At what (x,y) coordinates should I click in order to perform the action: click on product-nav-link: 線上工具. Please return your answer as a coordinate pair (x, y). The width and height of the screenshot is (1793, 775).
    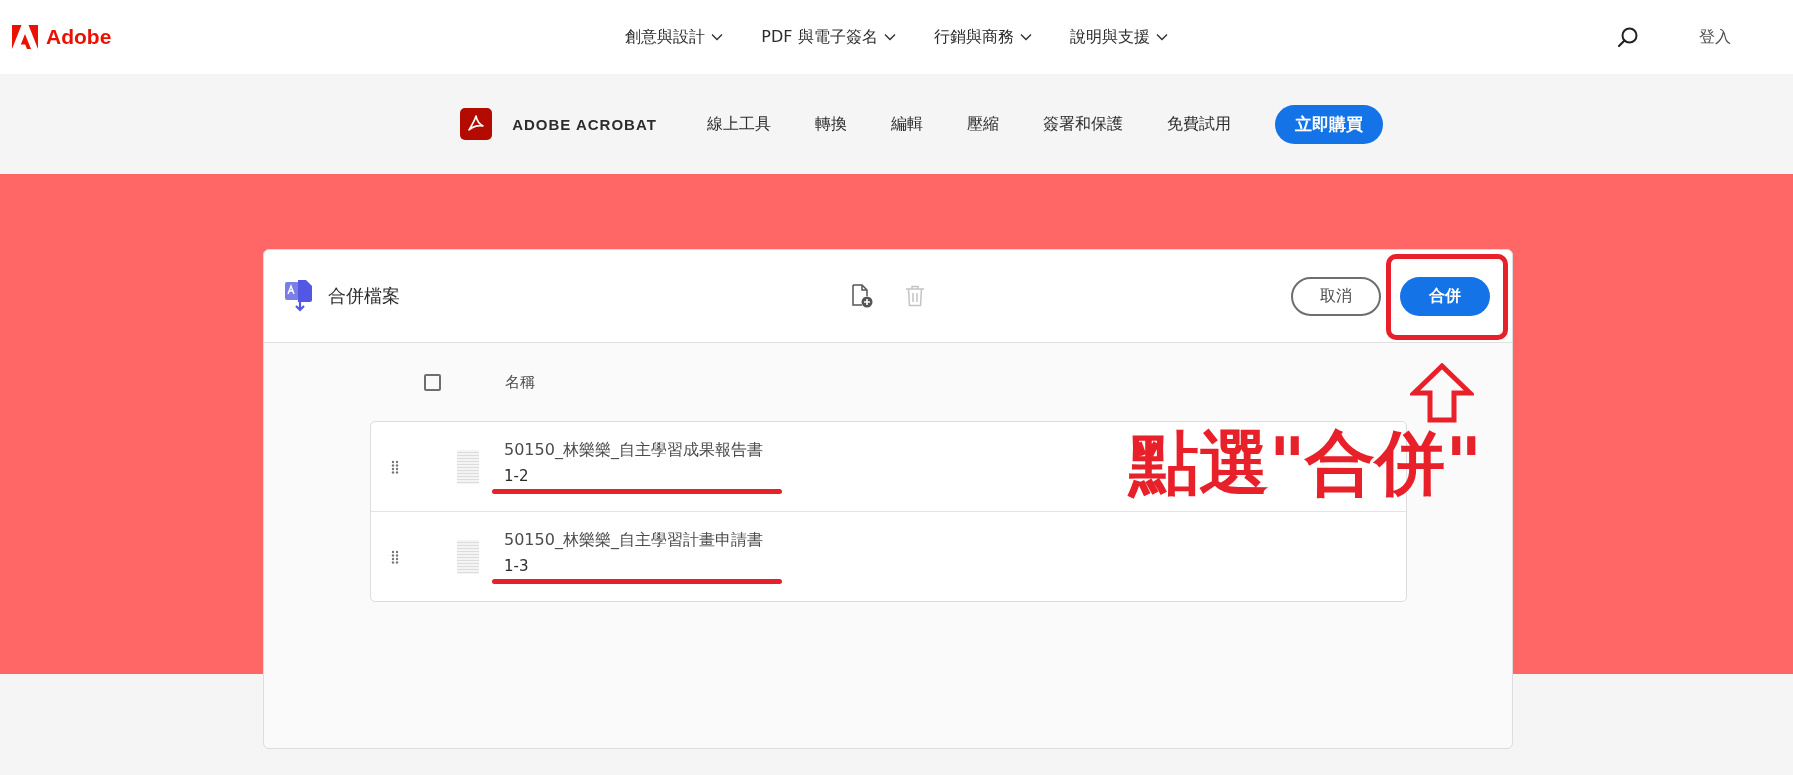
    Looking at the image, I should click on (738, 124).